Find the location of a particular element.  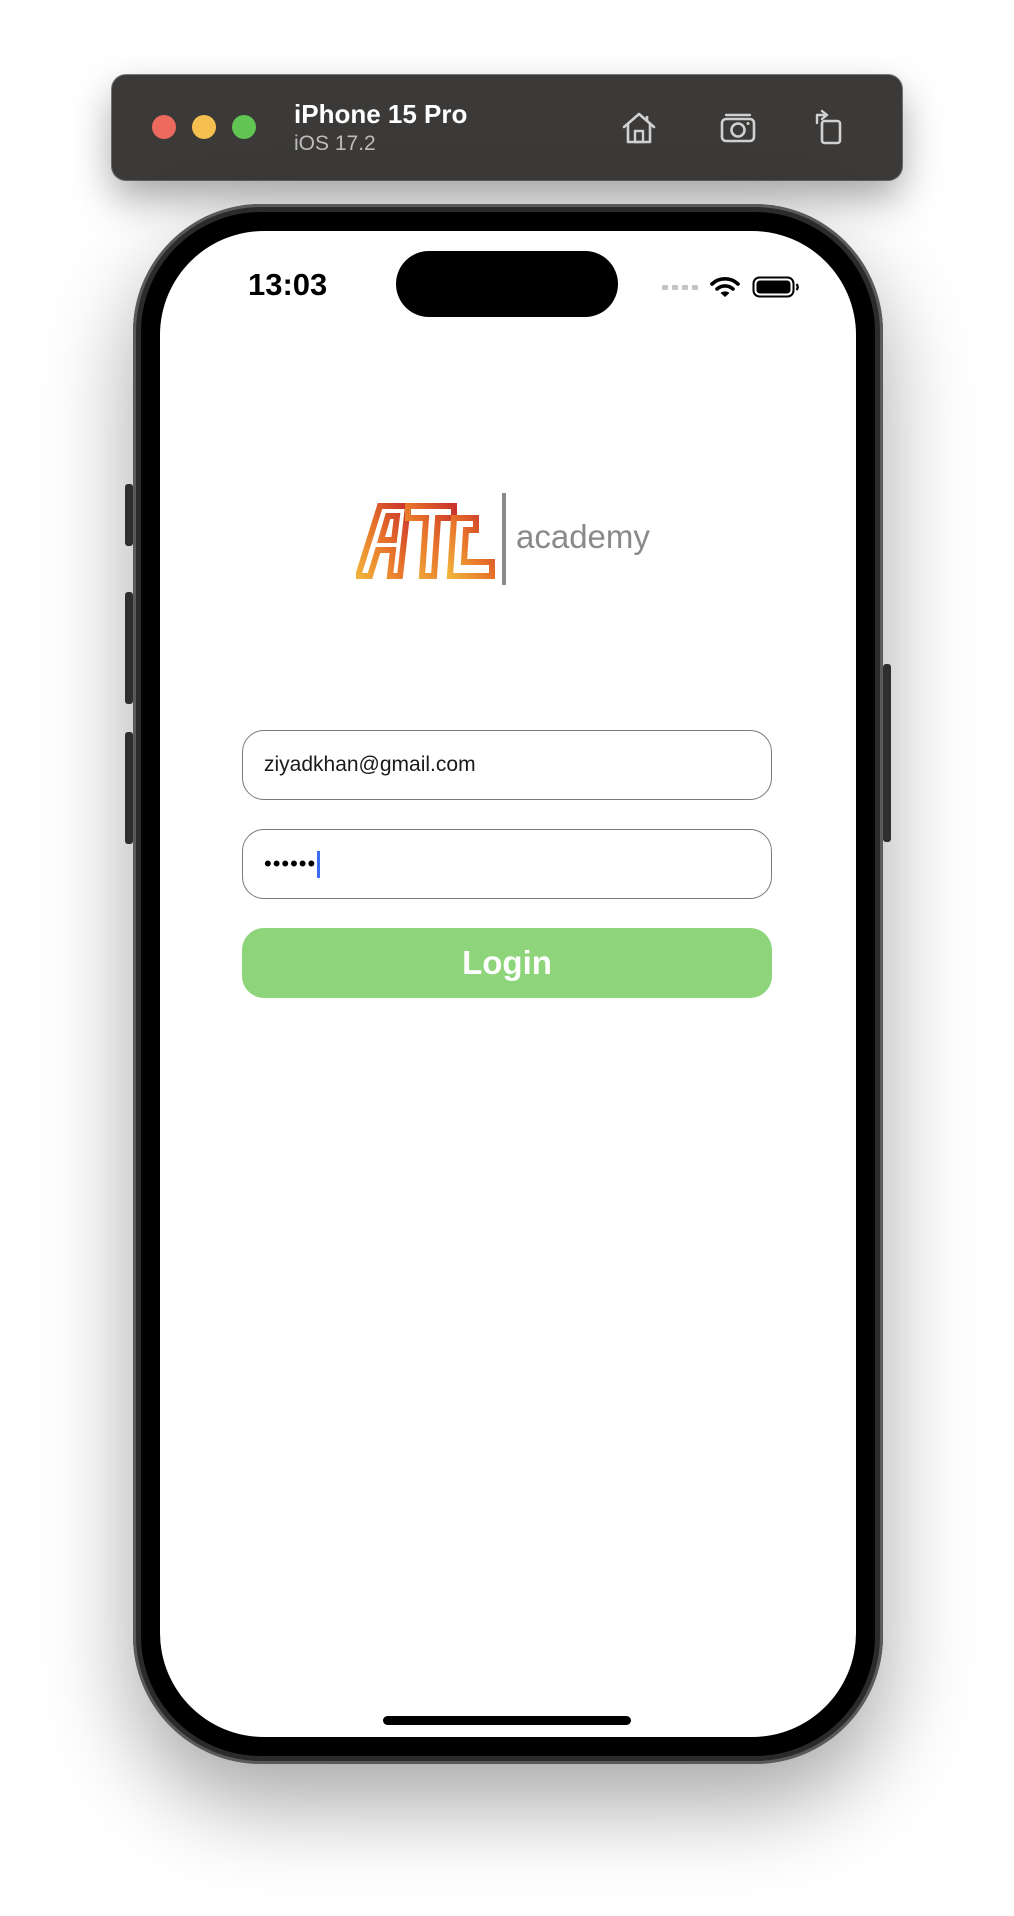

password-value: •••••• is located at coordinates (290, 863).